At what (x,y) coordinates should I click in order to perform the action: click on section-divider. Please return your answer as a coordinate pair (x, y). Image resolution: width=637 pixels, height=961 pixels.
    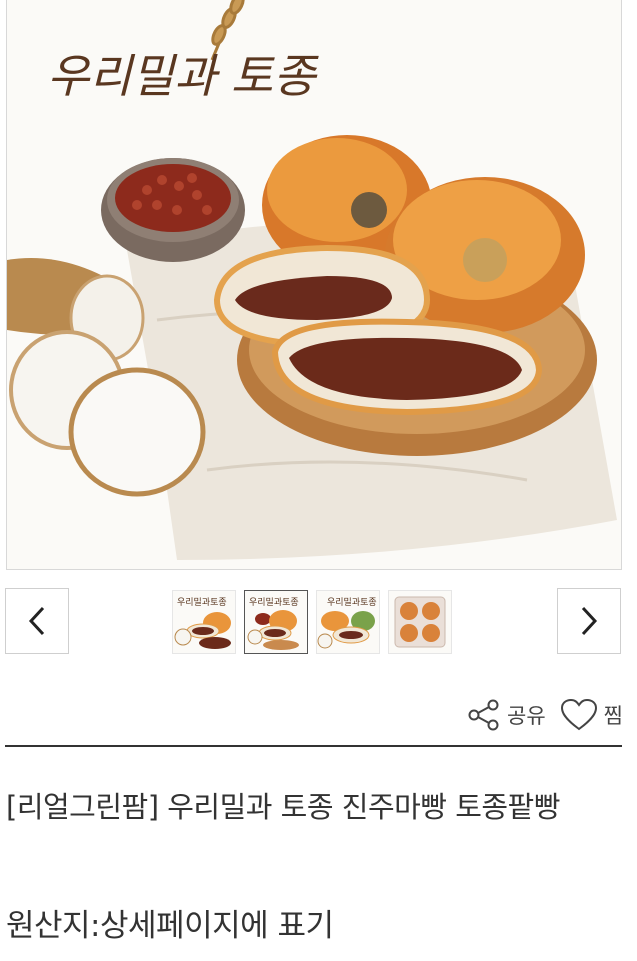
    Looking at the image, I should click on (313, 746).